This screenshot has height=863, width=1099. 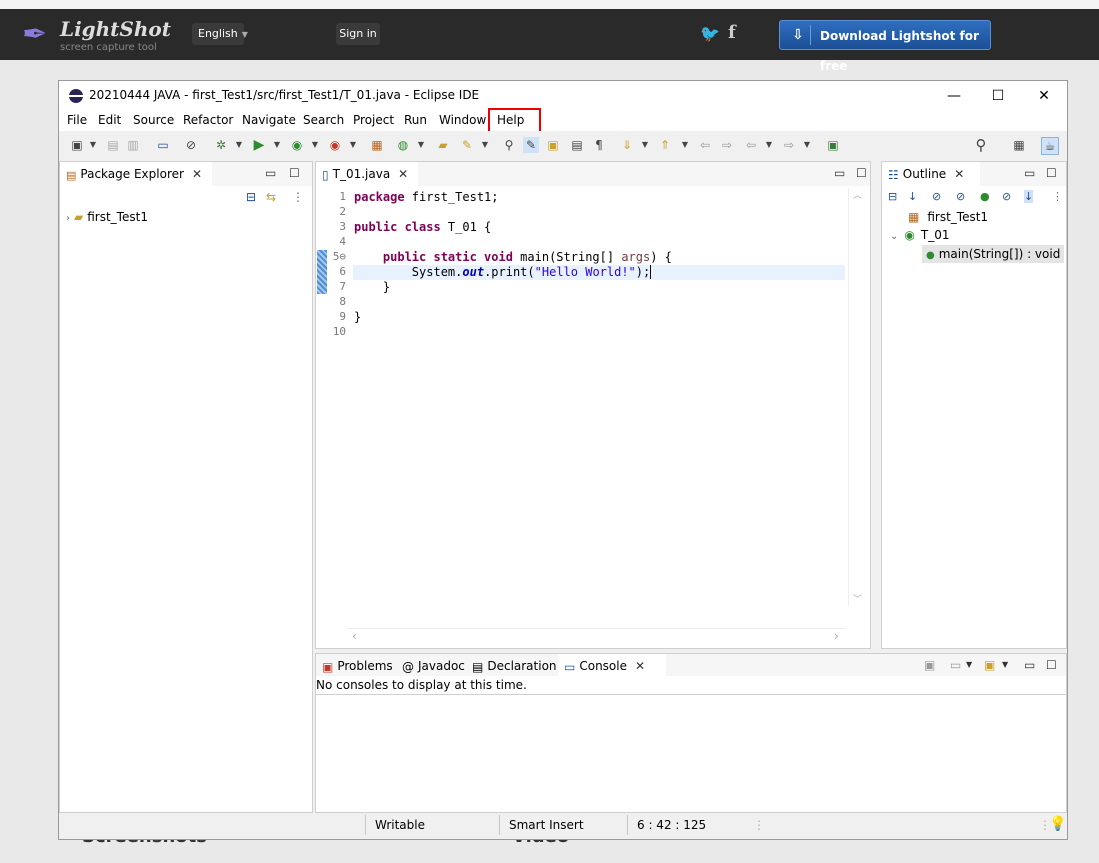 What do you see at coordinates (517, 666) in the screenshot?
I see `tab-declaration: ▤ Declaration` at bounding box center [517, 666].